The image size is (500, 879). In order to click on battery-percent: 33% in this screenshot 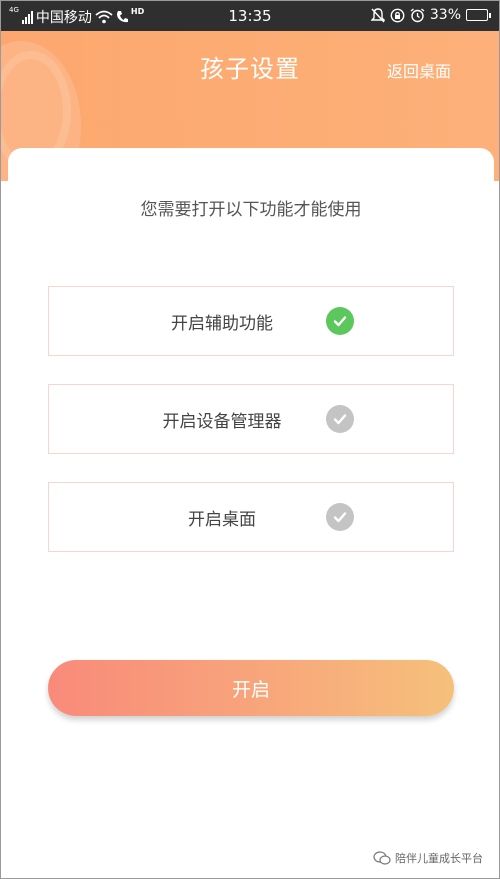, I will do `click(445, 15)`.